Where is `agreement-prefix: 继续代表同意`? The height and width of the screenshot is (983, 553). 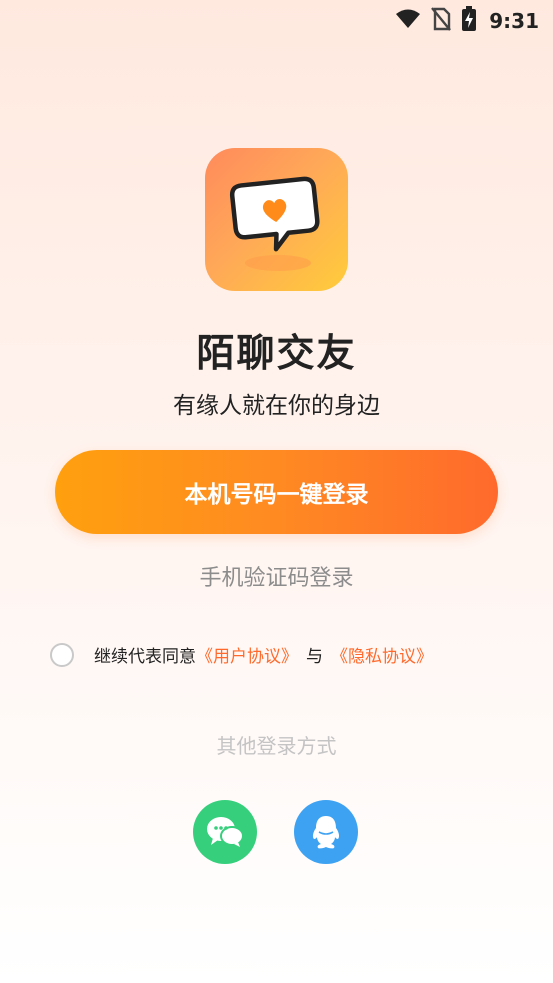 agreement-prefix: 继续代表同意 is located at coordinates (145, 657).